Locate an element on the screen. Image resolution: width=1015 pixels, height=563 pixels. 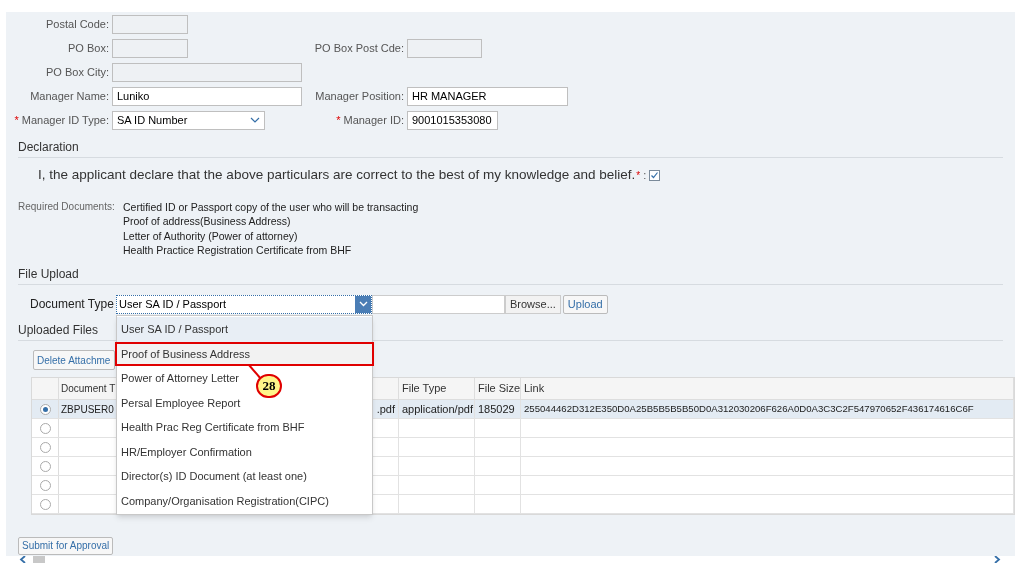
colon-text: : is located at coordinates (645, 176).